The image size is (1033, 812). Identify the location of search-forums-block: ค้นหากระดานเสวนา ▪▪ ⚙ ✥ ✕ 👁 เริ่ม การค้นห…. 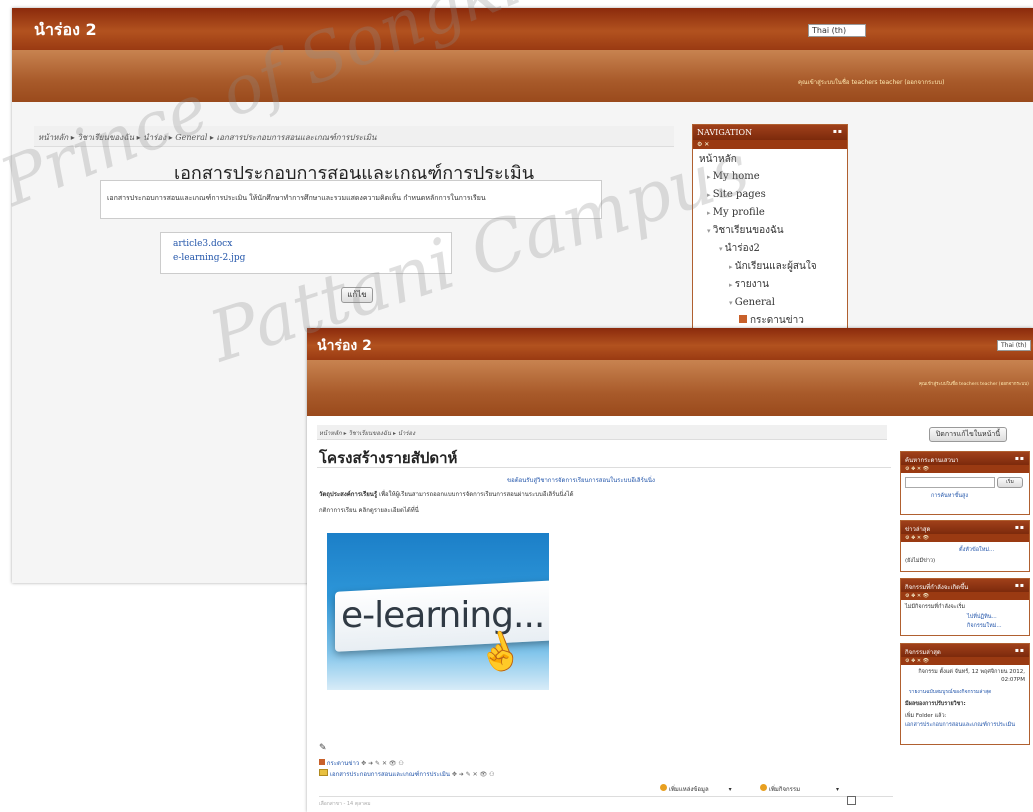
(965, 483).